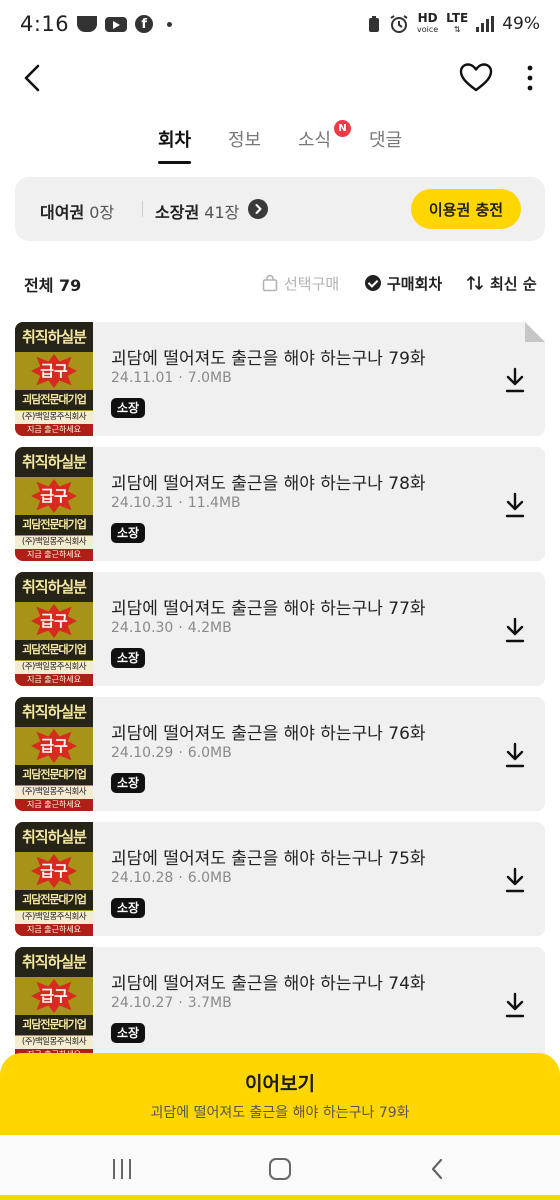 The image size is (560, 1200). What do you see at coordinates (176, 503) in the screenshot?
I see `episode-meta: 24.10.31 · 11.4MB` at bounding box center [176, 503].